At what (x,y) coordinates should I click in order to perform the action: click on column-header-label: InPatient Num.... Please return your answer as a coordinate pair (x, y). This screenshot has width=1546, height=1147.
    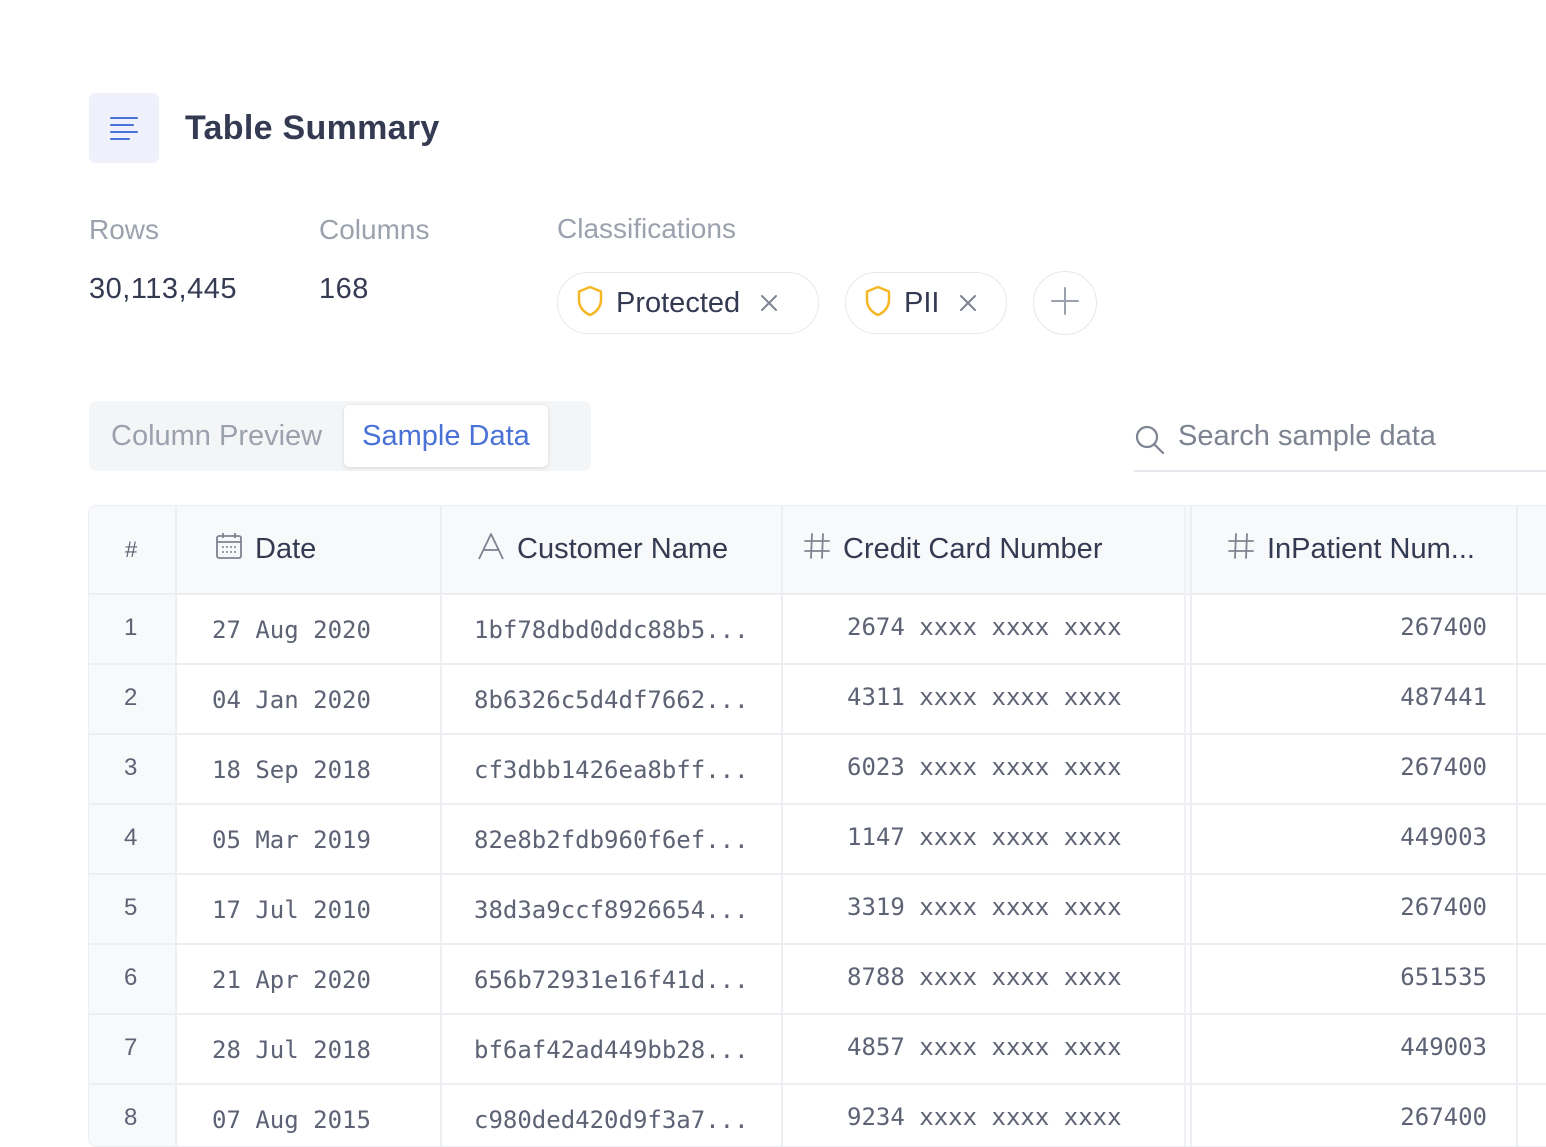
    Looking at the image, I should click on (1371, 549).